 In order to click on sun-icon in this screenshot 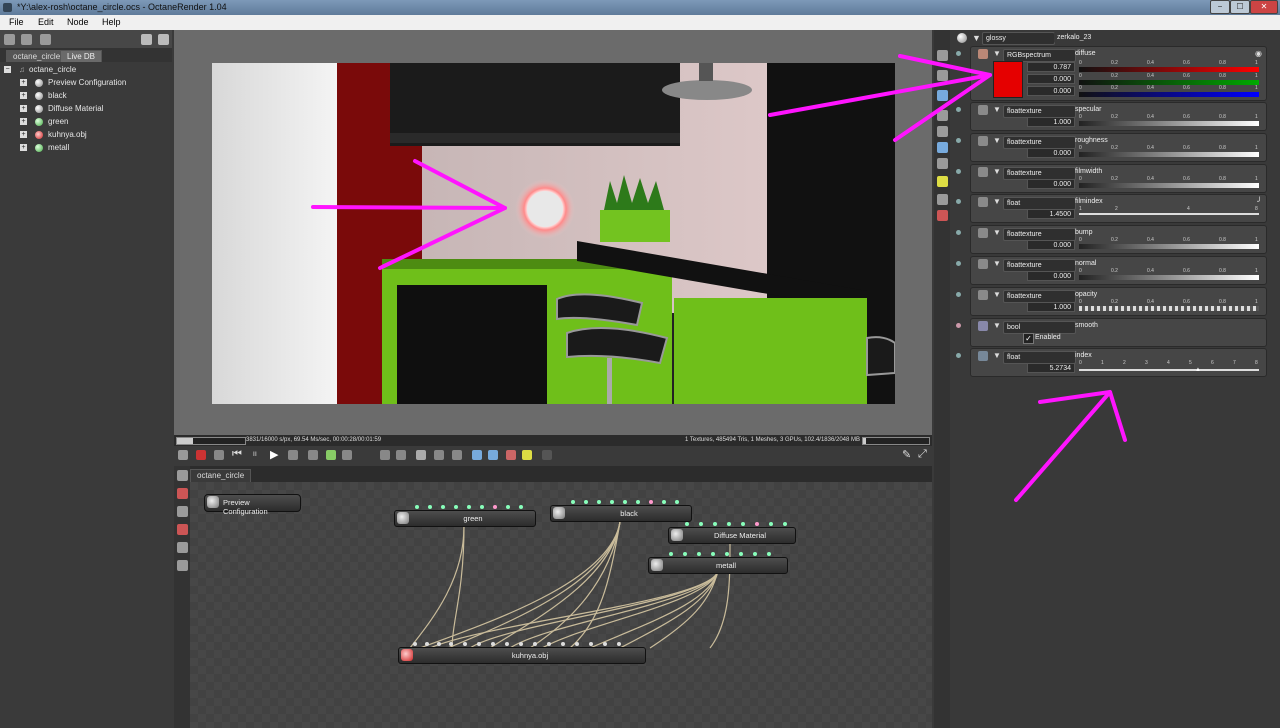, I will do `click(942, 181)`.